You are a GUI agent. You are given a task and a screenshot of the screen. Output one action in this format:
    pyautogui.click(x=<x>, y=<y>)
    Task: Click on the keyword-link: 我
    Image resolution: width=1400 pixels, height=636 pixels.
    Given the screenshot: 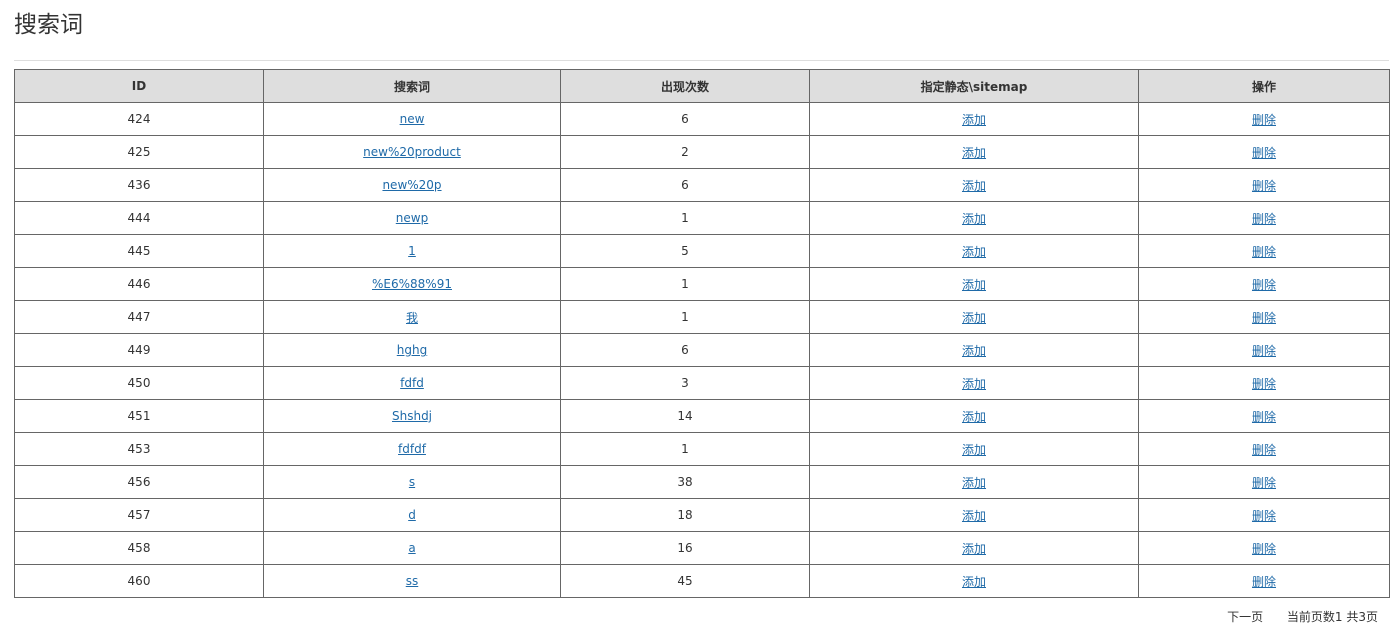 What is the action you would take?
    pyautogui.click(x=412, y=318)
    